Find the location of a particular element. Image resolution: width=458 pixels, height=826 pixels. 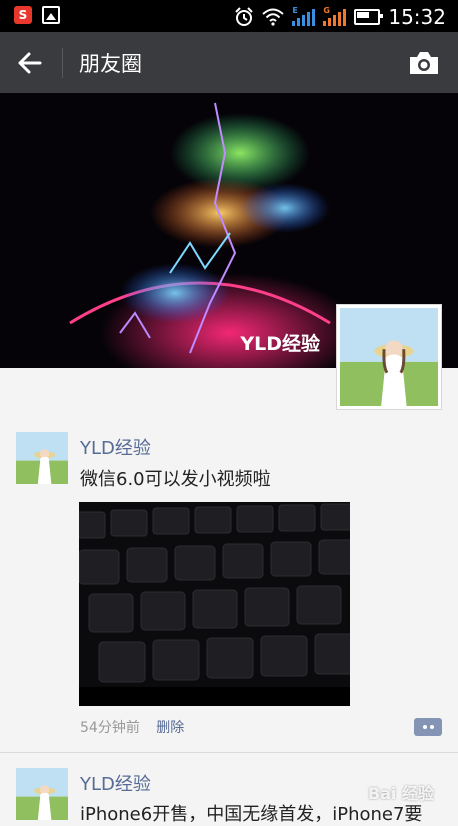

camera-icon is located at coordinates (424, 63).